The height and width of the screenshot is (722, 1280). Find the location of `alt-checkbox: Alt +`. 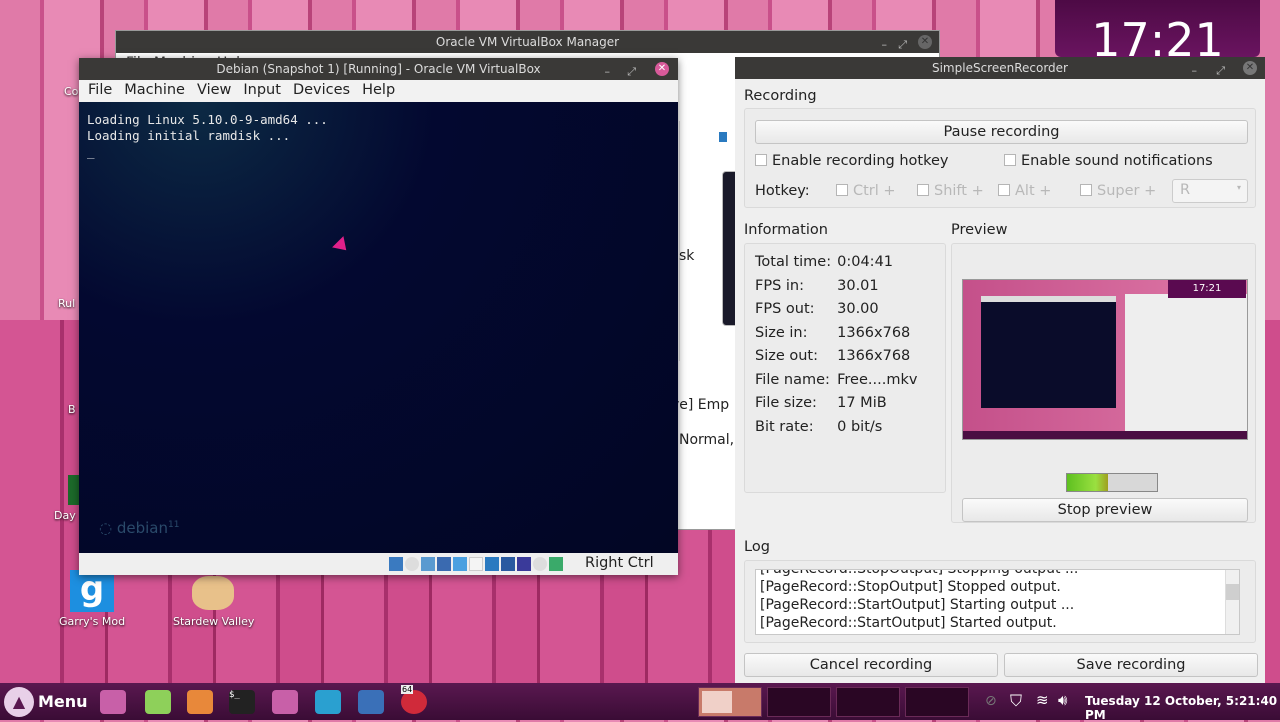

alt-checkbox: Alt + is located at coordinates (1024, 191).